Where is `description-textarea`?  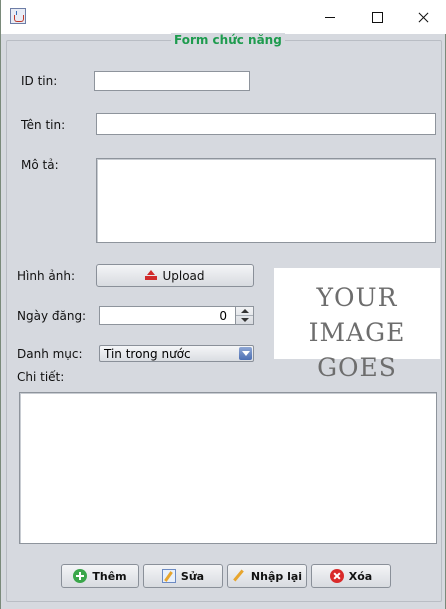 description-textarea is located at coordinates (266, 200).